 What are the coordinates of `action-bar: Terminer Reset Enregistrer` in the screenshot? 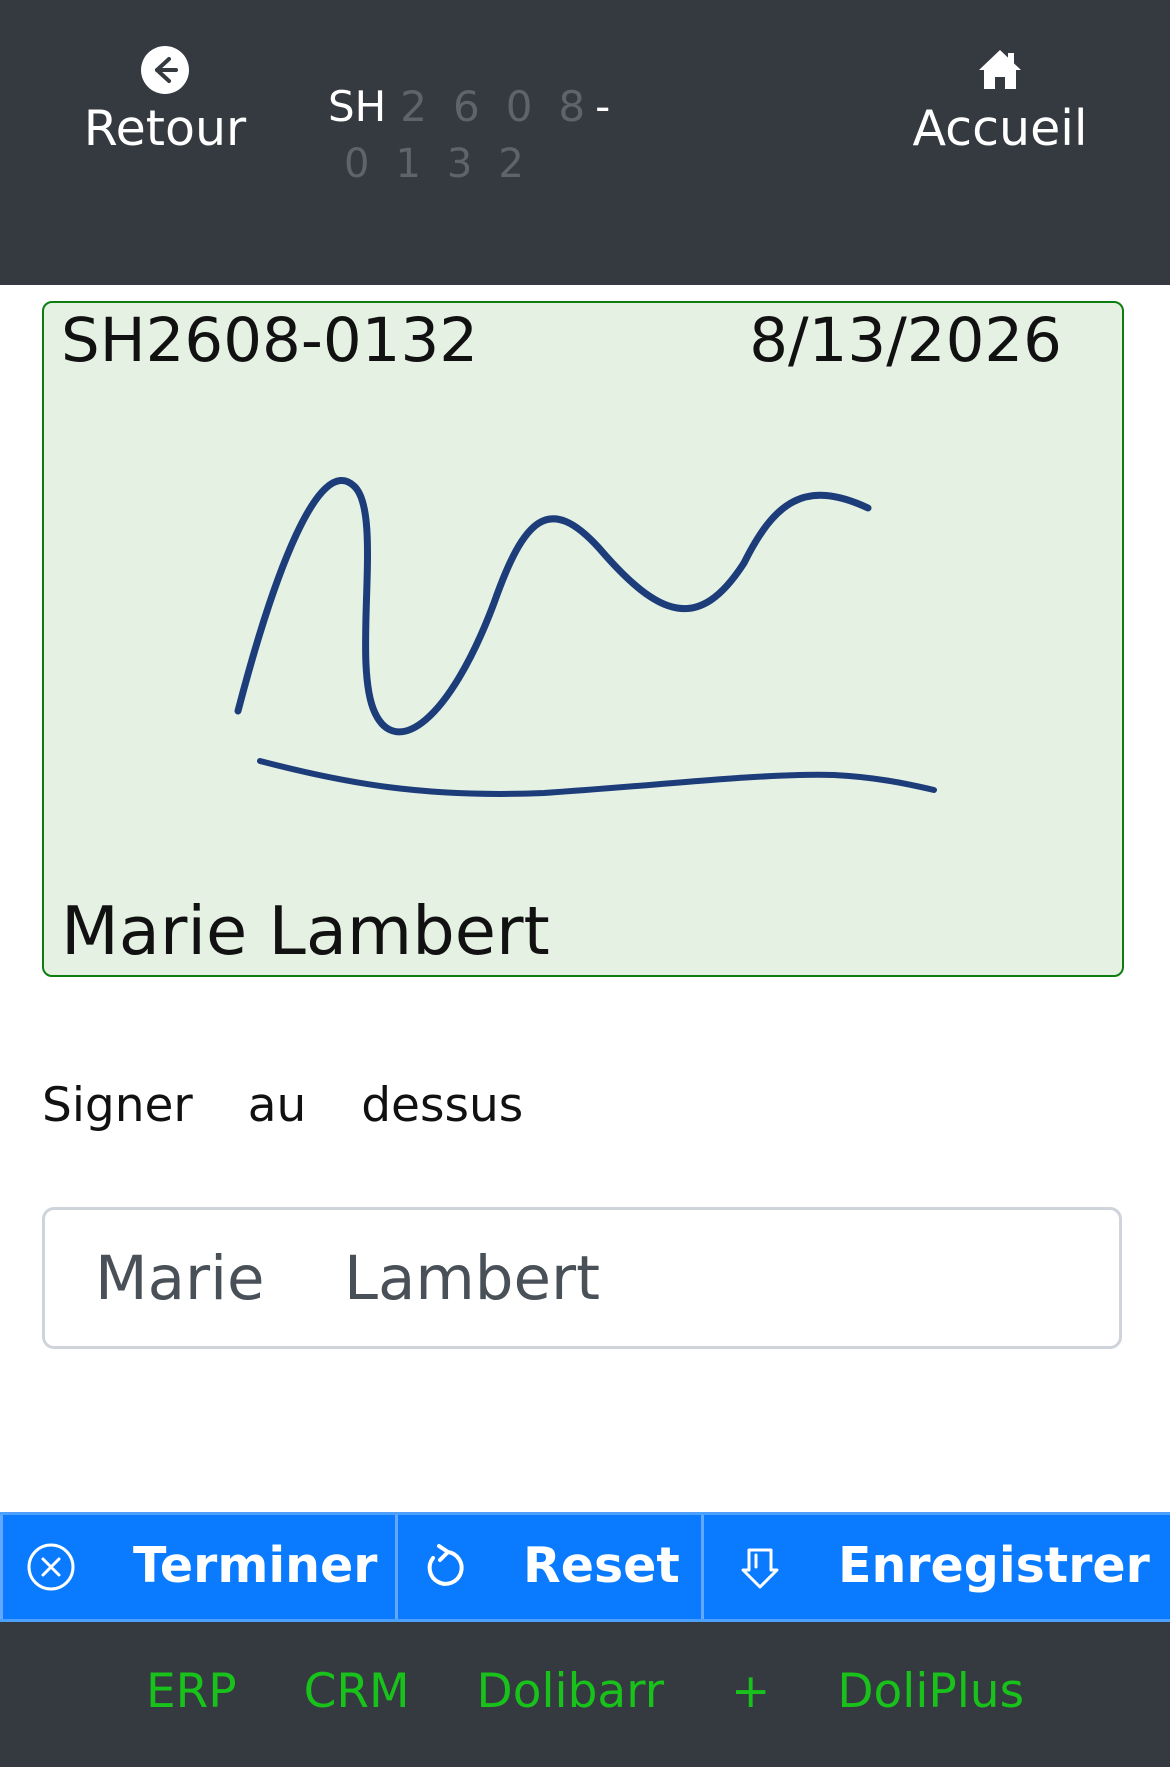 It's located at (585, 1567).